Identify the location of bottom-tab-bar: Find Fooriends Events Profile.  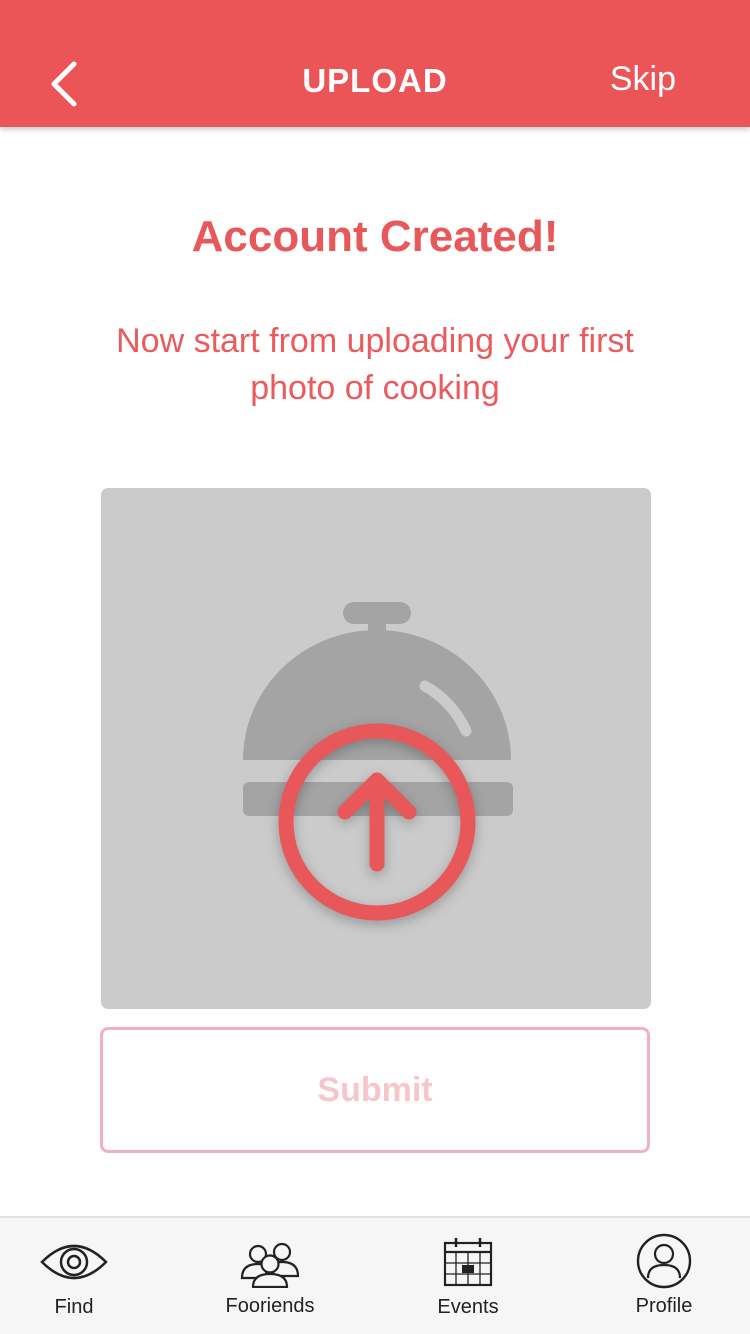
(375, 1275).